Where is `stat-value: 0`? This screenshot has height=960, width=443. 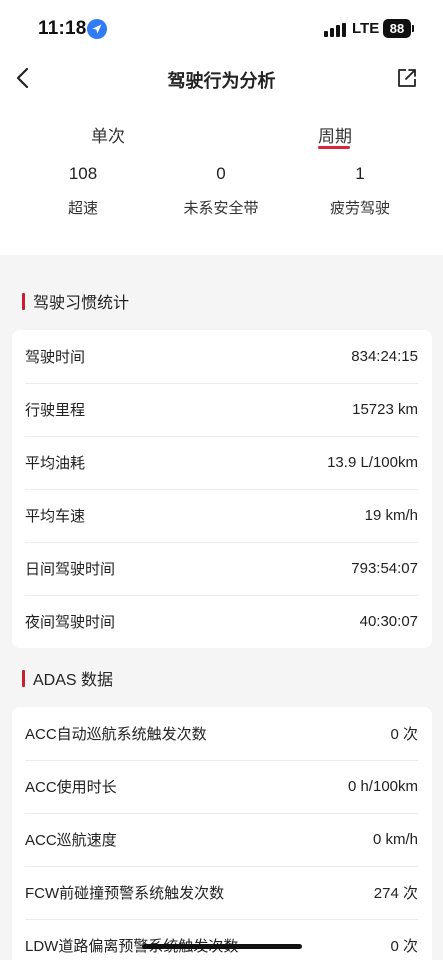 stat-value: 0 is located at coordinates (221, 173).